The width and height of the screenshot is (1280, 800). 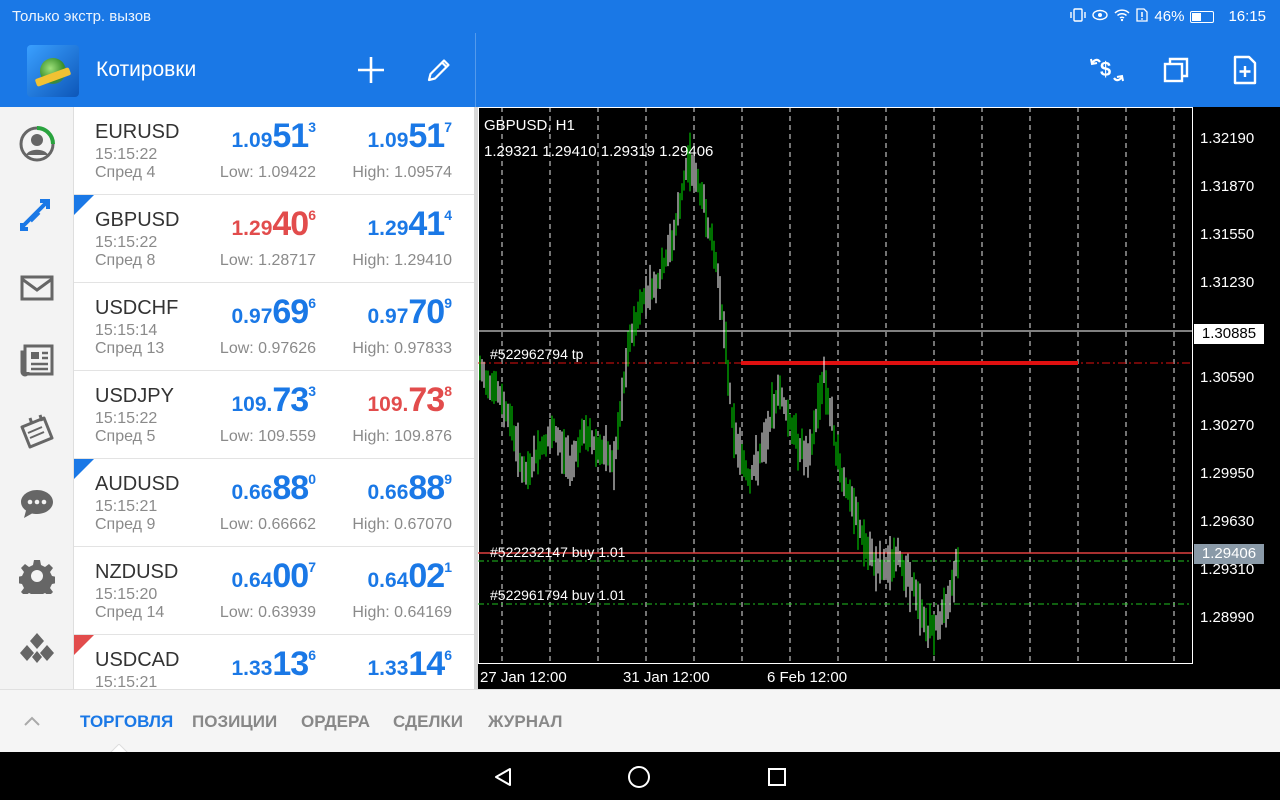 What do you see at coordinates (402, 348) in the screenshot?
I see `high-value: High: 0.97833` at bounding box center [402, 348].